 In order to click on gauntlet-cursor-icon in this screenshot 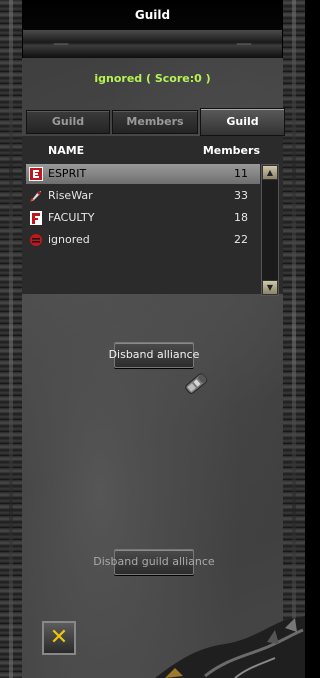, I will do `click(196, 383)`.